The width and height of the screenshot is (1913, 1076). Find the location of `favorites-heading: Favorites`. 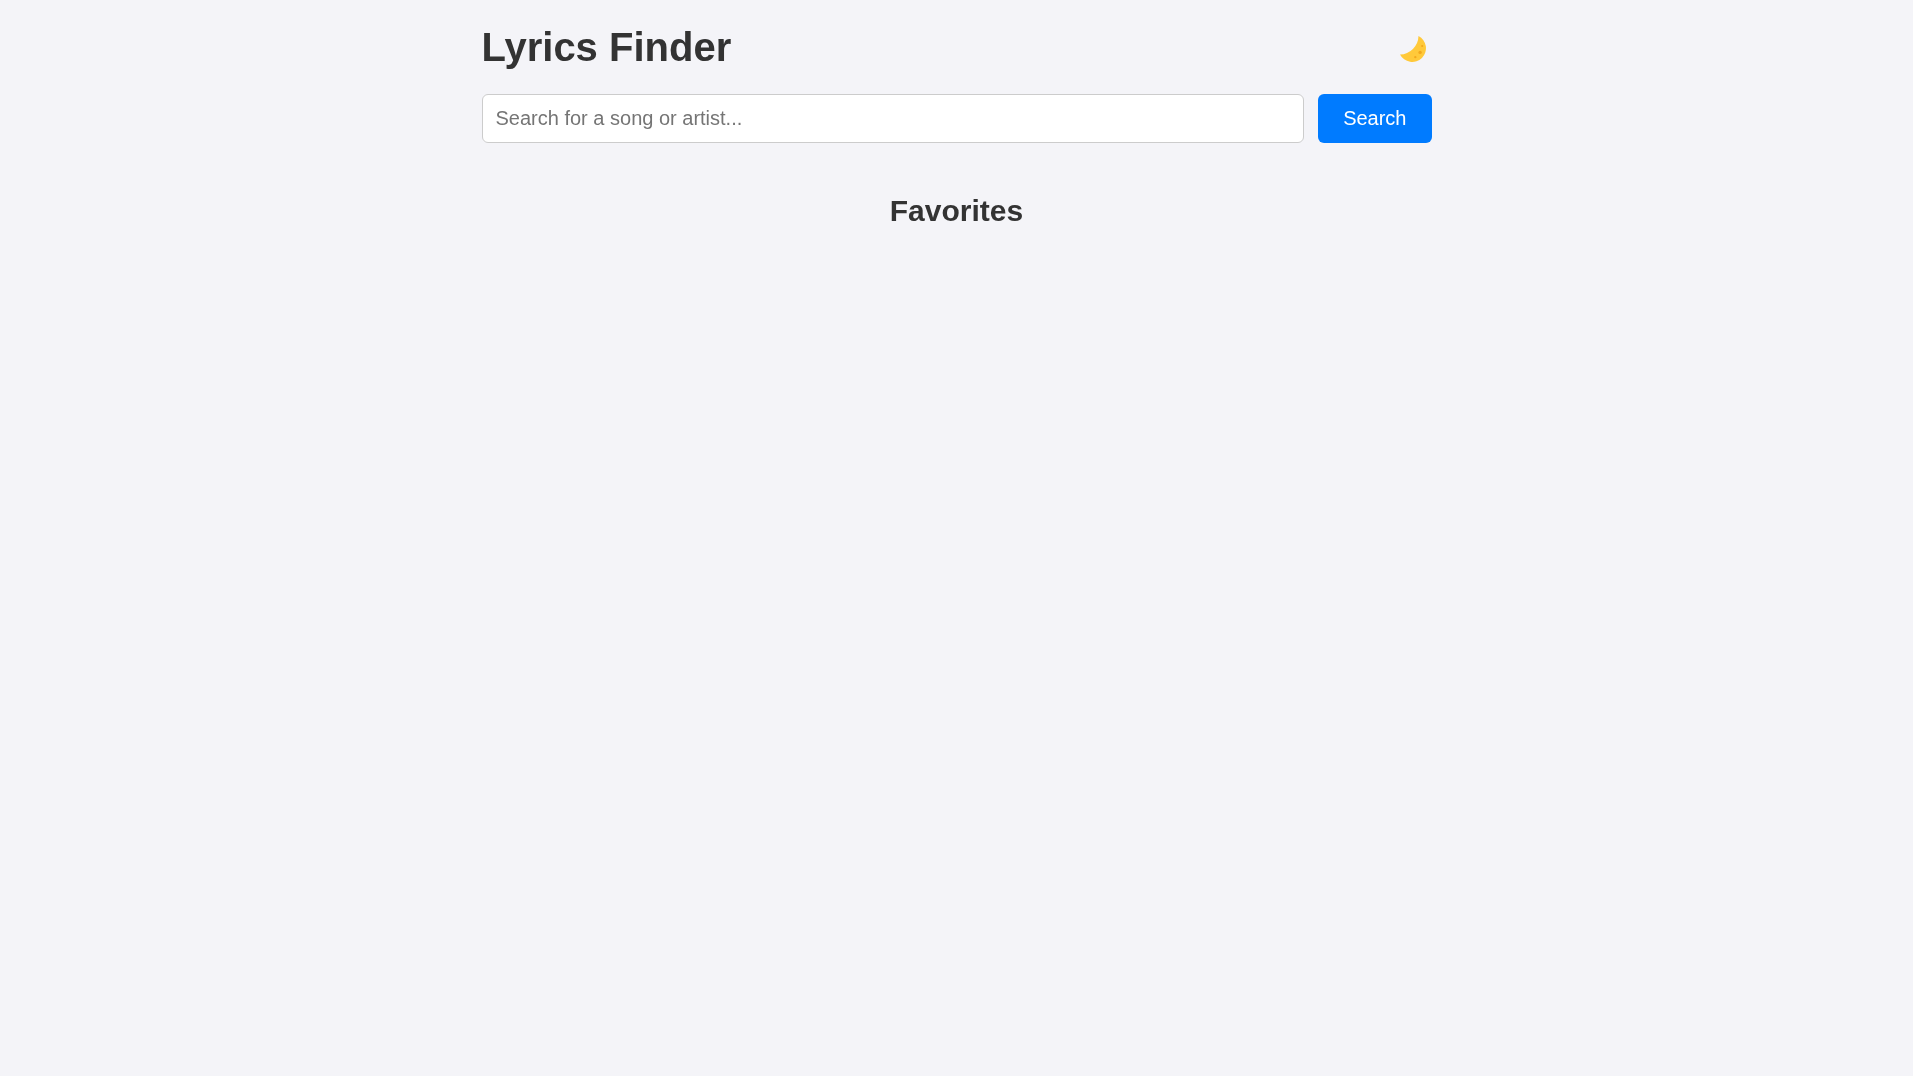

favorites-heading: Favorites is located at coordinates (956, 211).